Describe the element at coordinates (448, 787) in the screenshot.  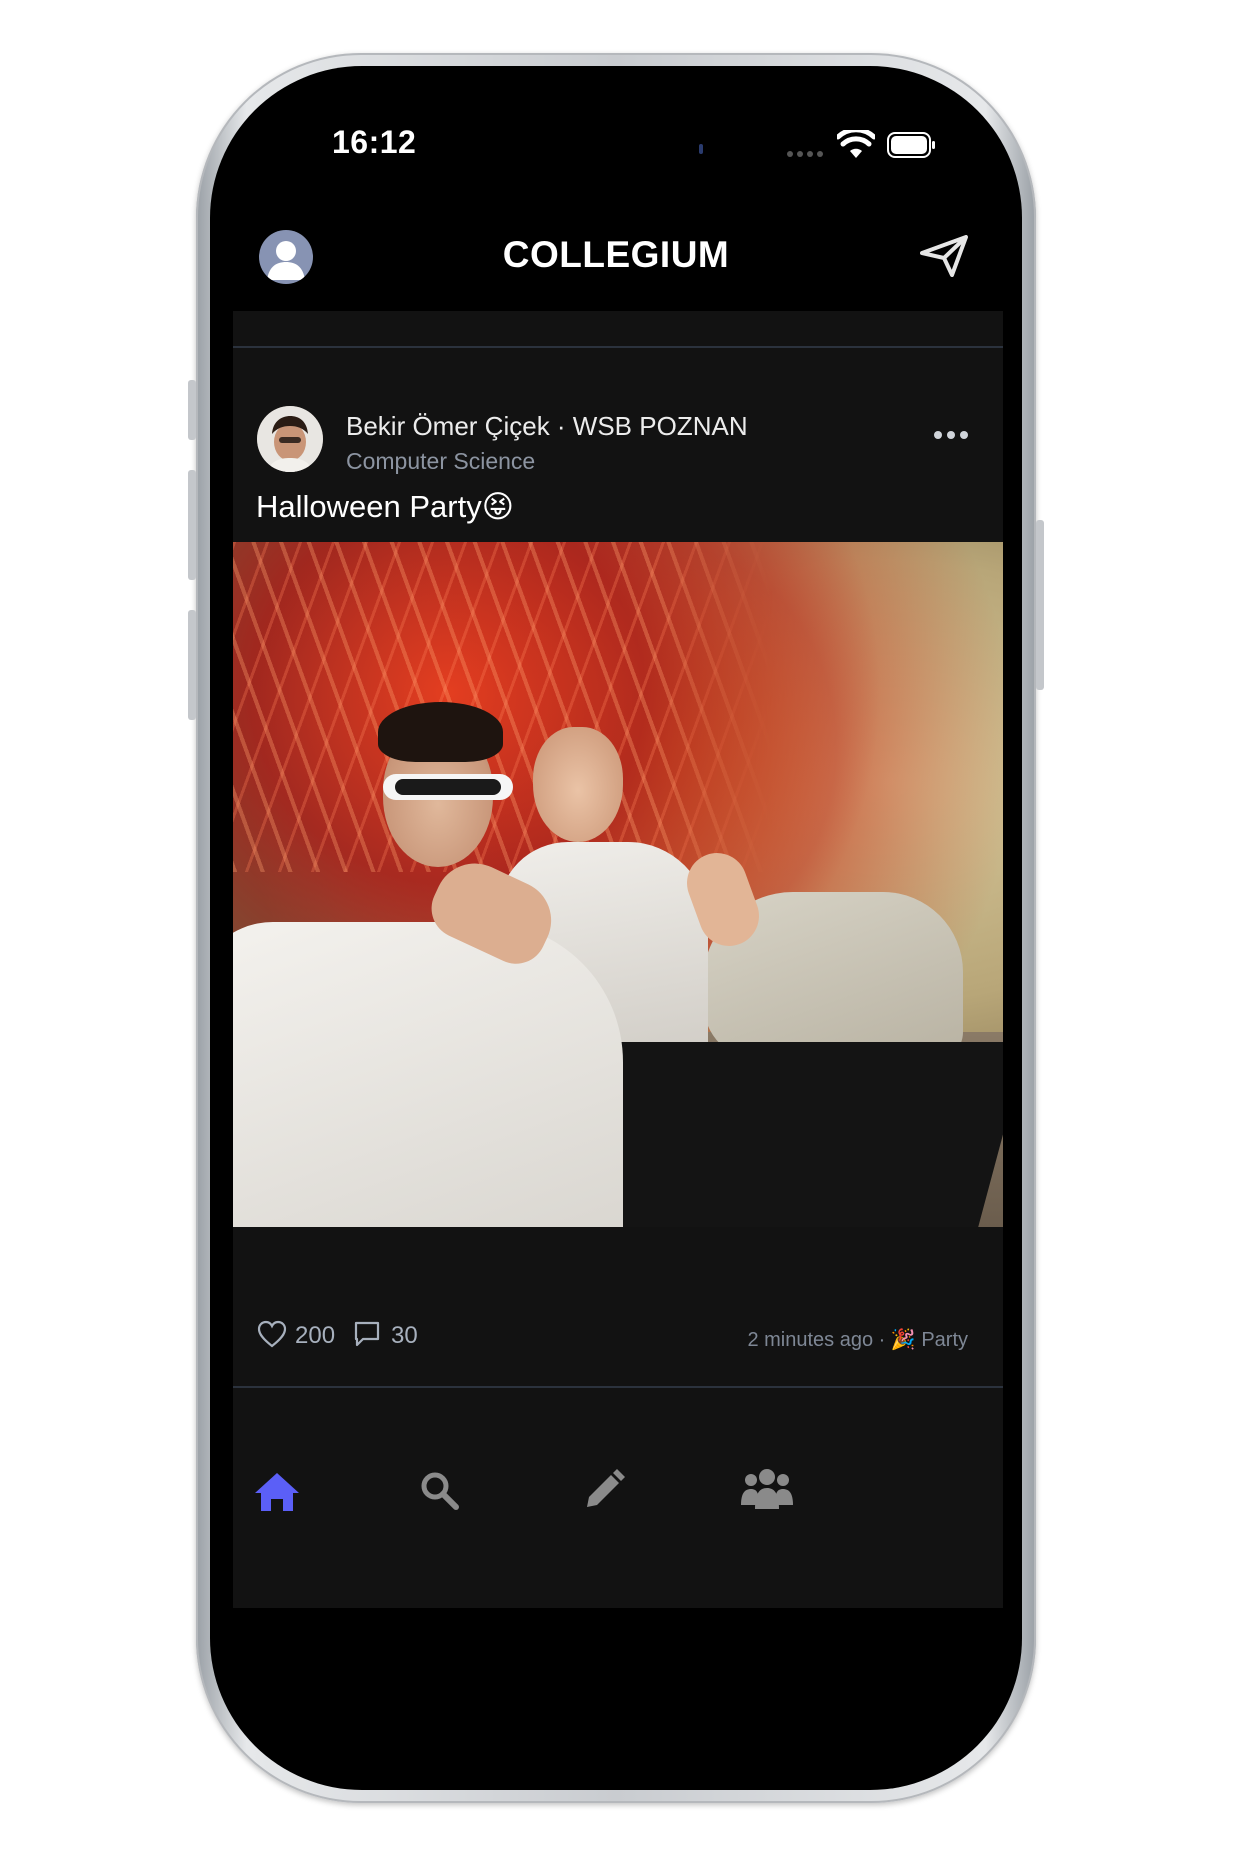
I see `photo-sunglasses` at that location.